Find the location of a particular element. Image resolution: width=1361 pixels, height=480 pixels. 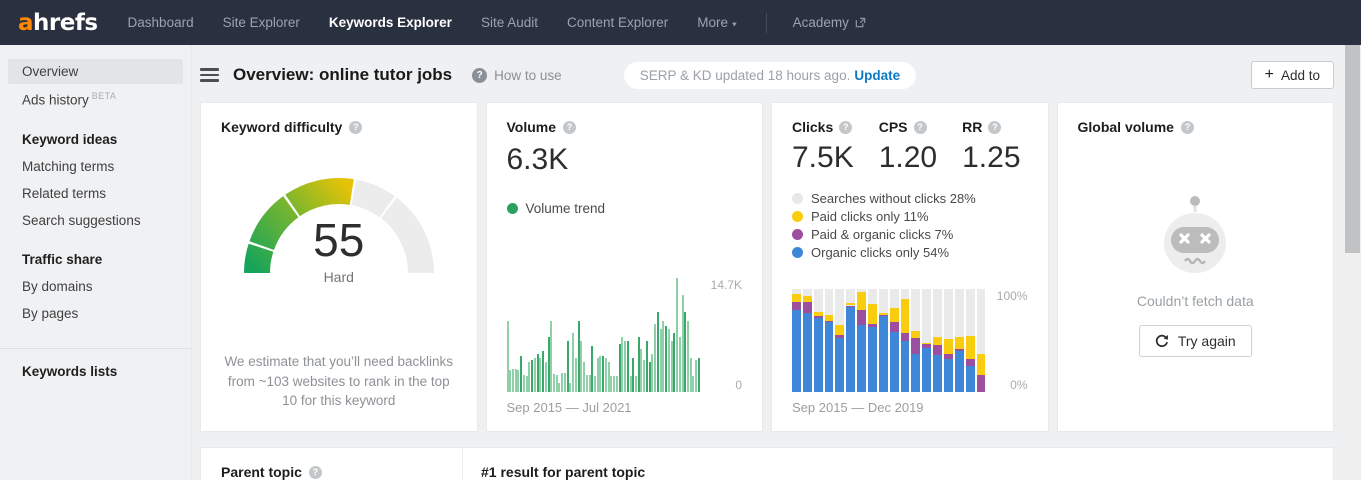

update-link: Update is located at coordinates (877, 75).